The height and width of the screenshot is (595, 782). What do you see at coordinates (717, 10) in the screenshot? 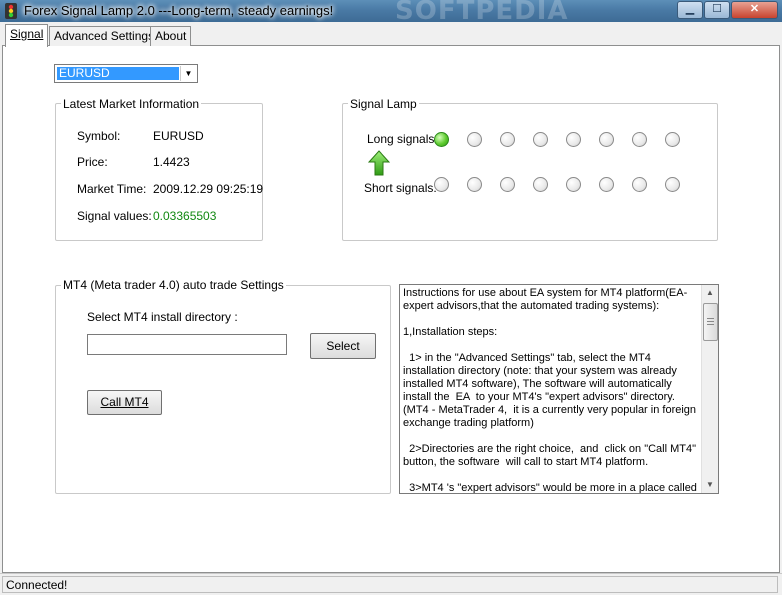
I see `maximize-button: ☐` at bounding box center [717, 10].